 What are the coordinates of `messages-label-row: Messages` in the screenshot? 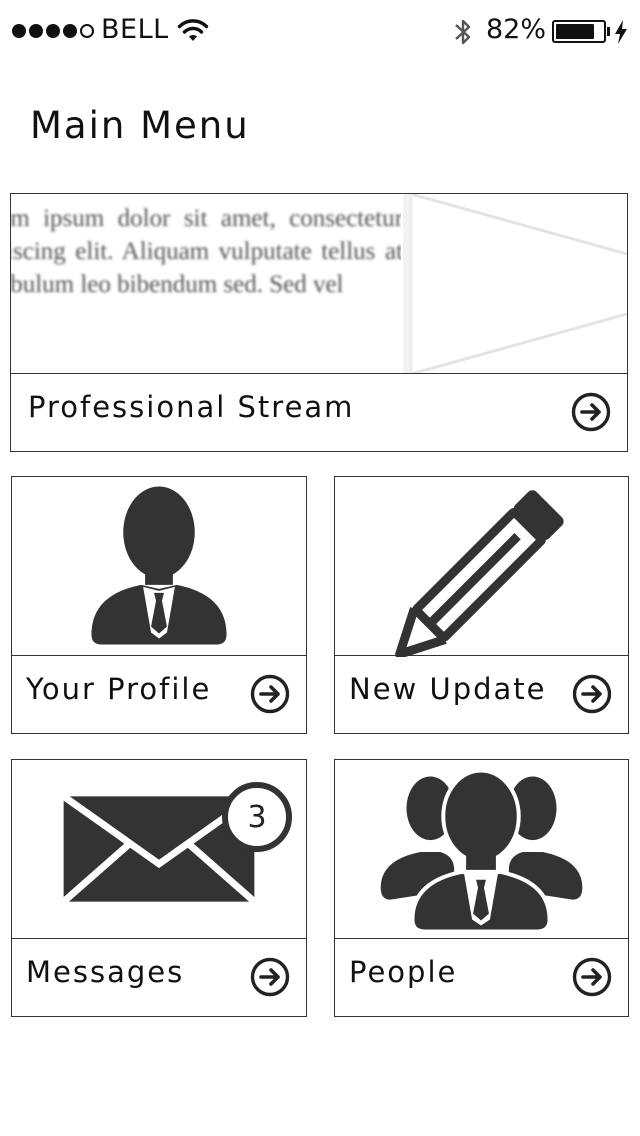 It's located at (159, 977).